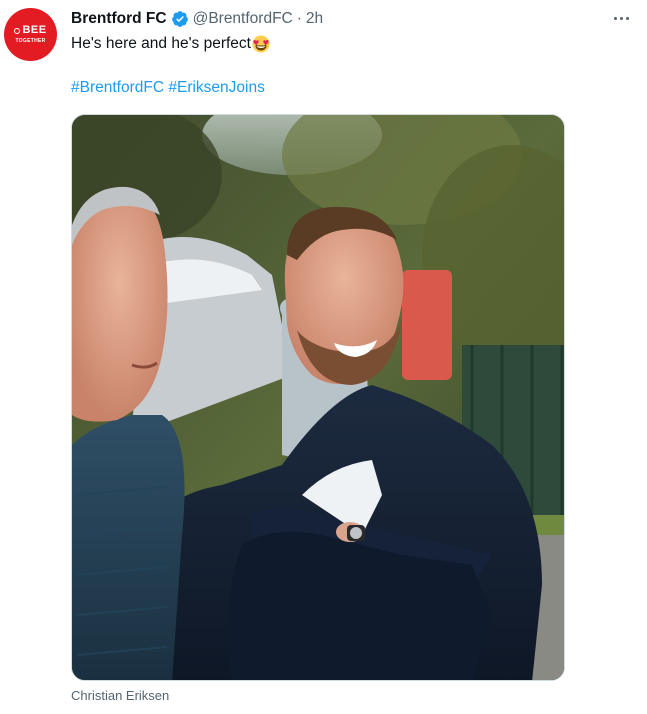  Describe the element at coordinates (117, 87) in the screenshot. I see `hashtag-brentfordfc: #BrentfordFC` at that location.